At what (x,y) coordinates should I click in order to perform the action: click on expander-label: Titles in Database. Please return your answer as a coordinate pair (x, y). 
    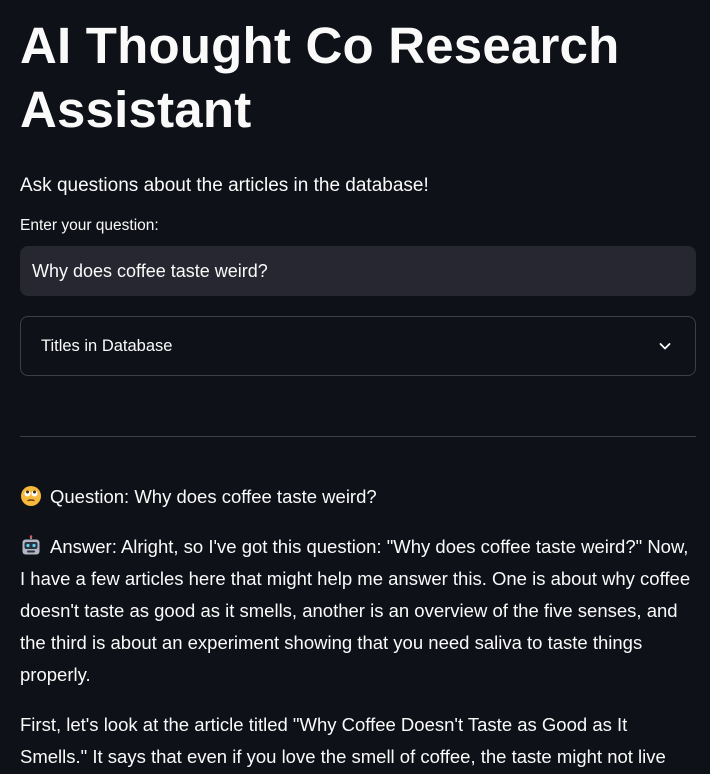
    Looking at the image, I should click on (107, 345).